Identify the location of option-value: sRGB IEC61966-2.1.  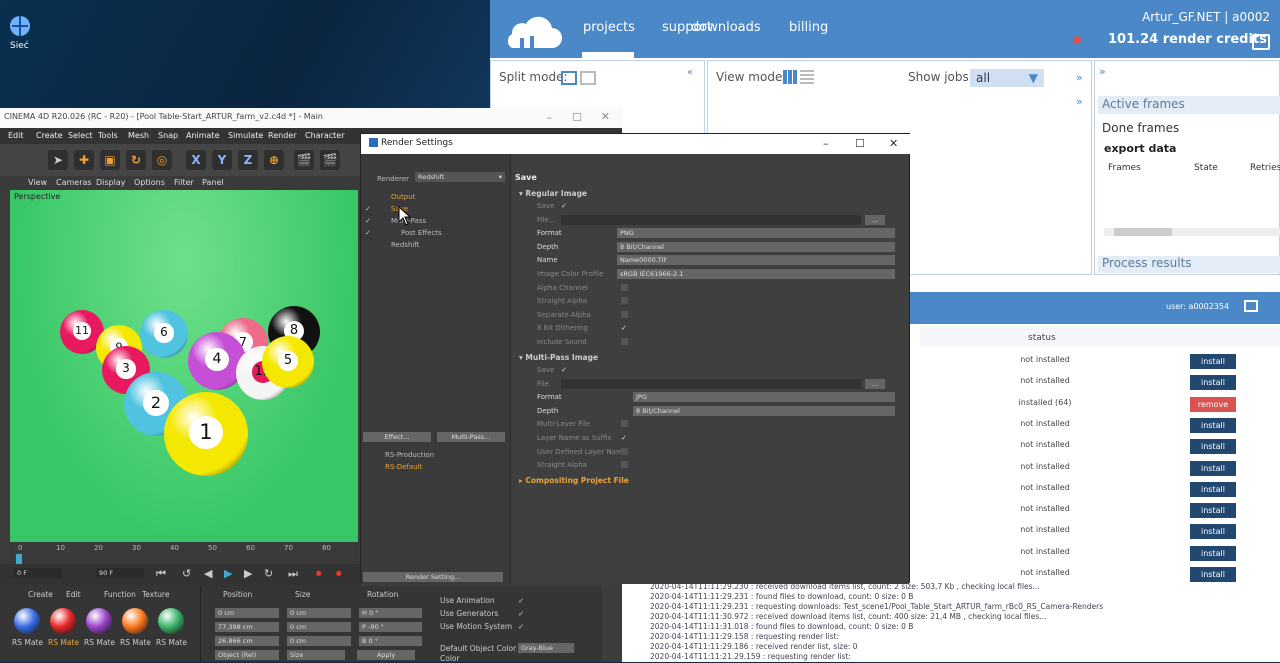
(756, 274).